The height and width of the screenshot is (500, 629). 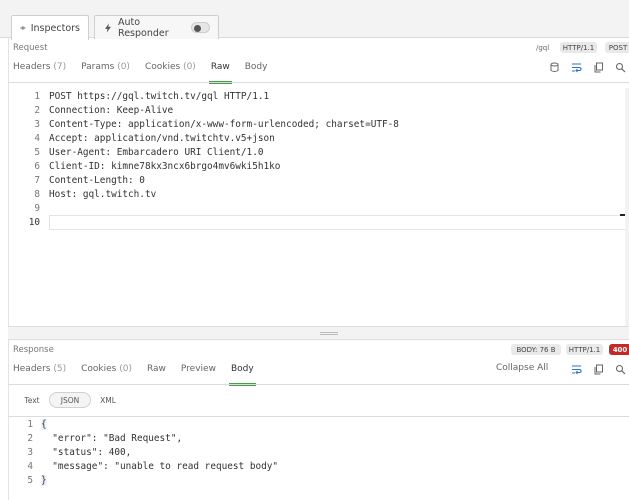 I want to click on panel-splitter, so click(x=318, y=333).